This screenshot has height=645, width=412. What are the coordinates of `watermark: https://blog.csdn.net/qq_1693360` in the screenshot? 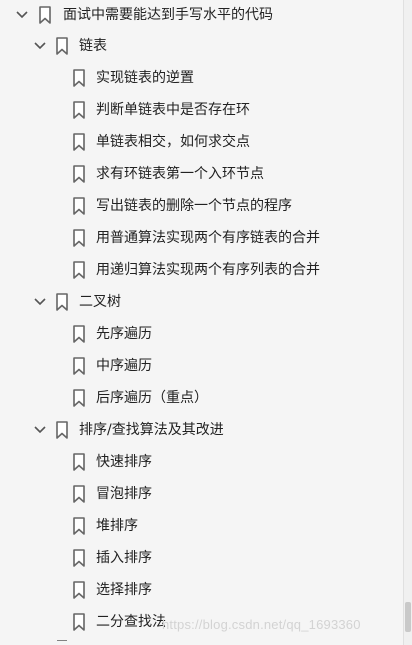 It's located at (261, 624).